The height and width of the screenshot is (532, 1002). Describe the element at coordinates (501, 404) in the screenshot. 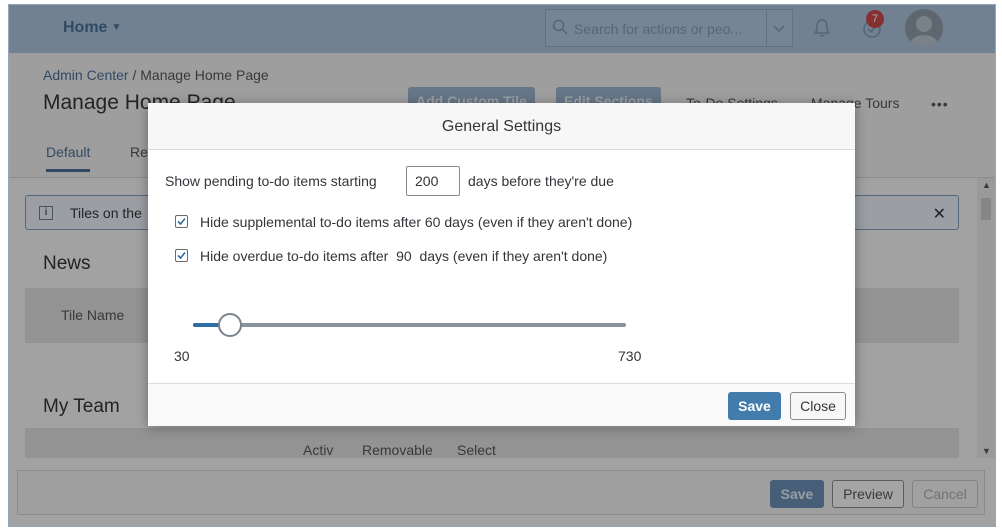

I see `dialog-footer: Save Close` at that location.